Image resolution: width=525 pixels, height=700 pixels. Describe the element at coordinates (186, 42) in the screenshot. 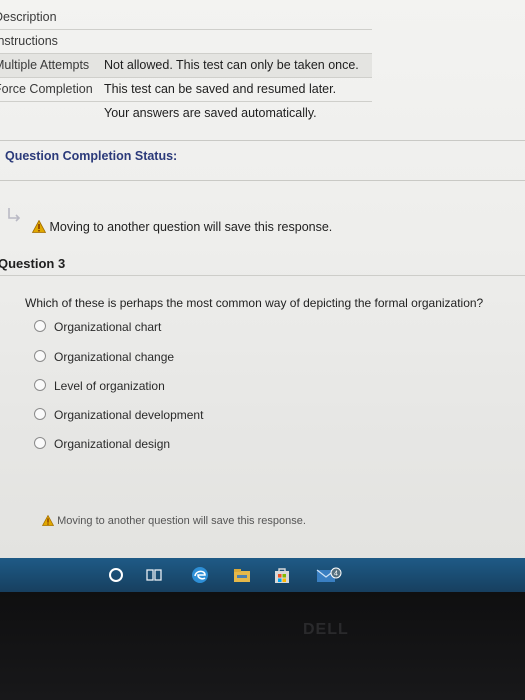

I see `info-row-instructions: Instructions` at that location.